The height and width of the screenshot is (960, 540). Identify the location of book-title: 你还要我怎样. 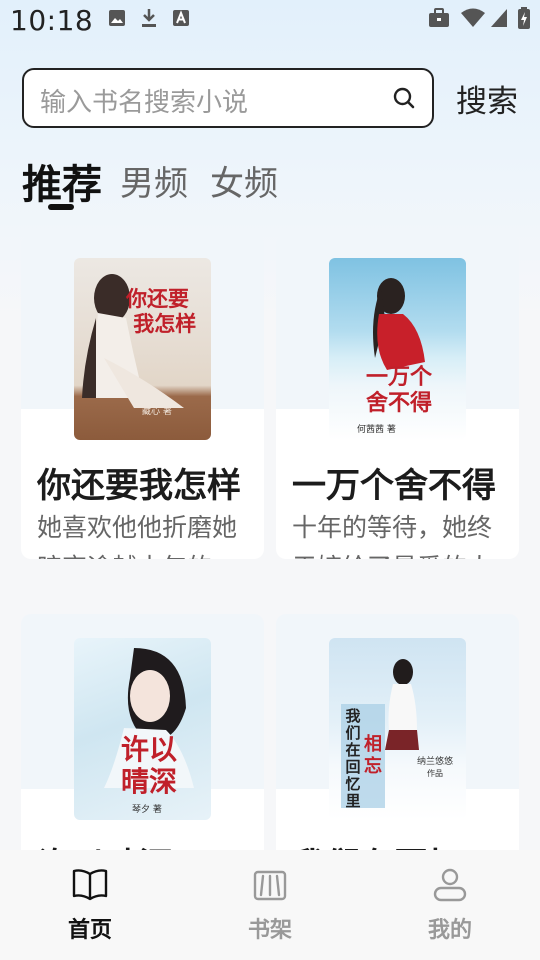
(145, 482).